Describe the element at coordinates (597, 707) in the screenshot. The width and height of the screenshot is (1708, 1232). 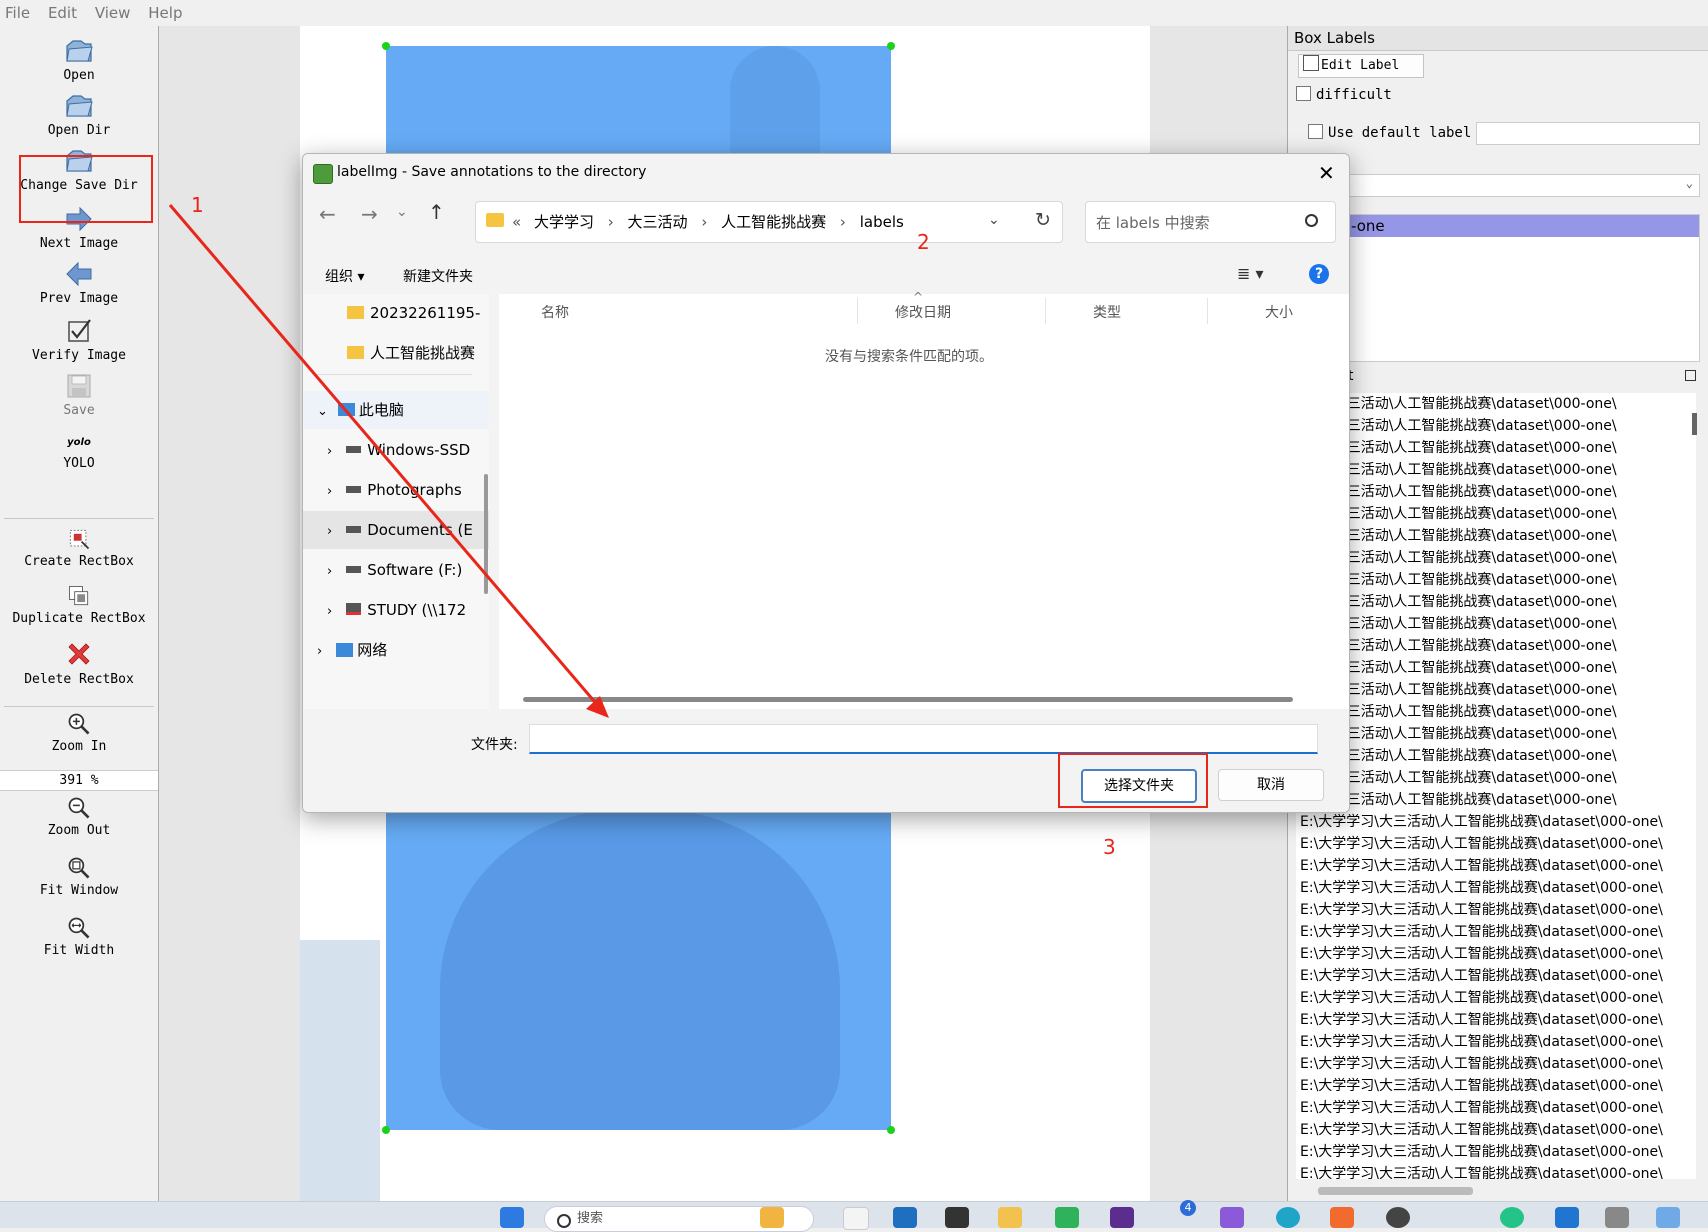
I see `arrowhead-icon` at that location.